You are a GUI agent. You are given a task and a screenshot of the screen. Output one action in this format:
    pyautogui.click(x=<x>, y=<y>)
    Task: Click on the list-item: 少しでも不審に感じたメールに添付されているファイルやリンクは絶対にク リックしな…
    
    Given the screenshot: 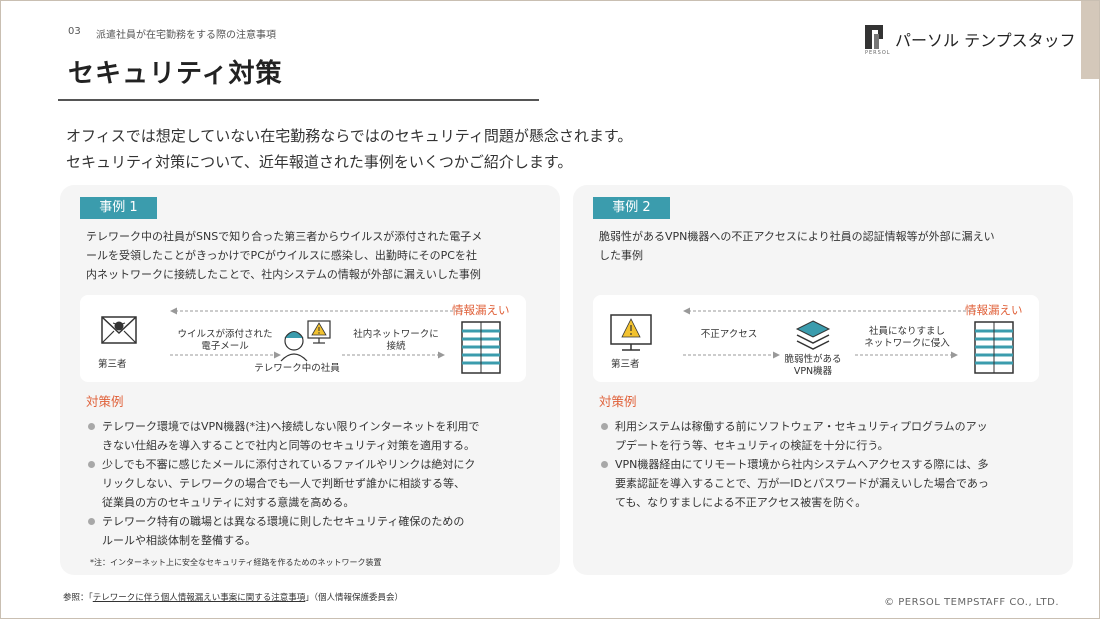 What is the action you would take?
    pyautogui.click(x=311, y=483)
    